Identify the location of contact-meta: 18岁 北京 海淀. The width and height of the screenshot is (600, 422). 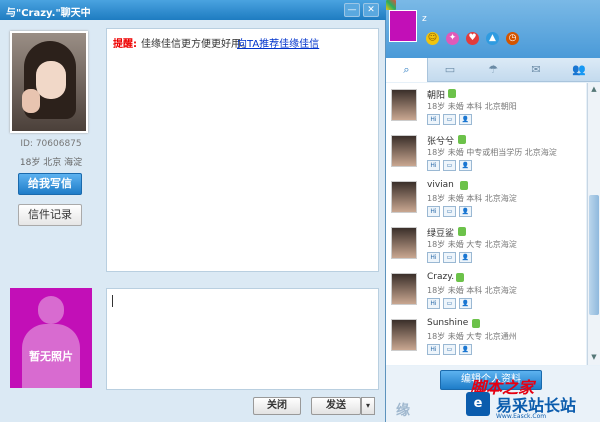
(51, 163).